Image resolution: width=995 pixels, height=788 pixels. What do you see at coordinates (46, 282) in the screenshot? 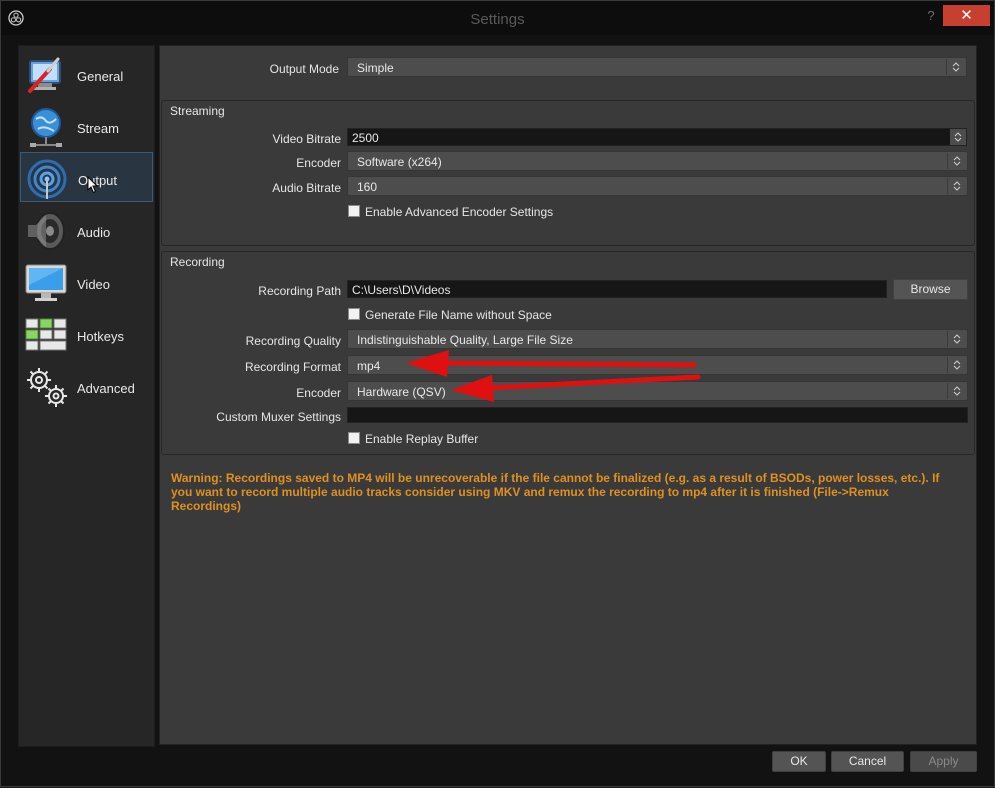
I see `monitor-icon` at bounding box center [46, 282].